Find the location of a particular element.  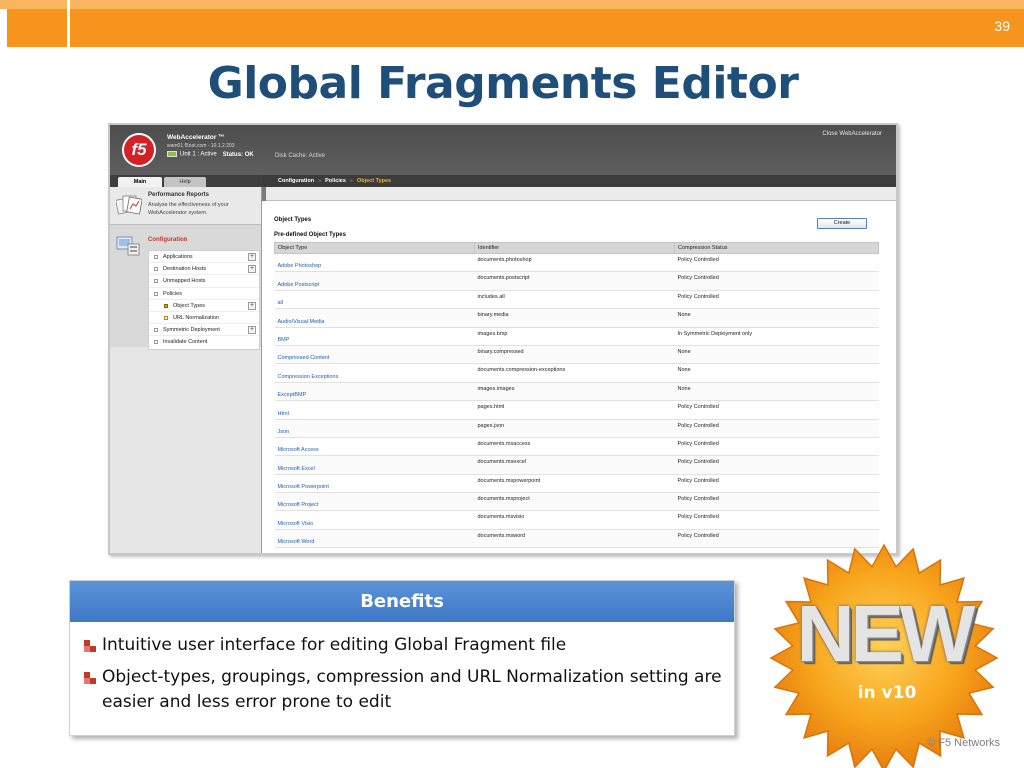

object-type-link: Html is located at coordinates (374, 410).